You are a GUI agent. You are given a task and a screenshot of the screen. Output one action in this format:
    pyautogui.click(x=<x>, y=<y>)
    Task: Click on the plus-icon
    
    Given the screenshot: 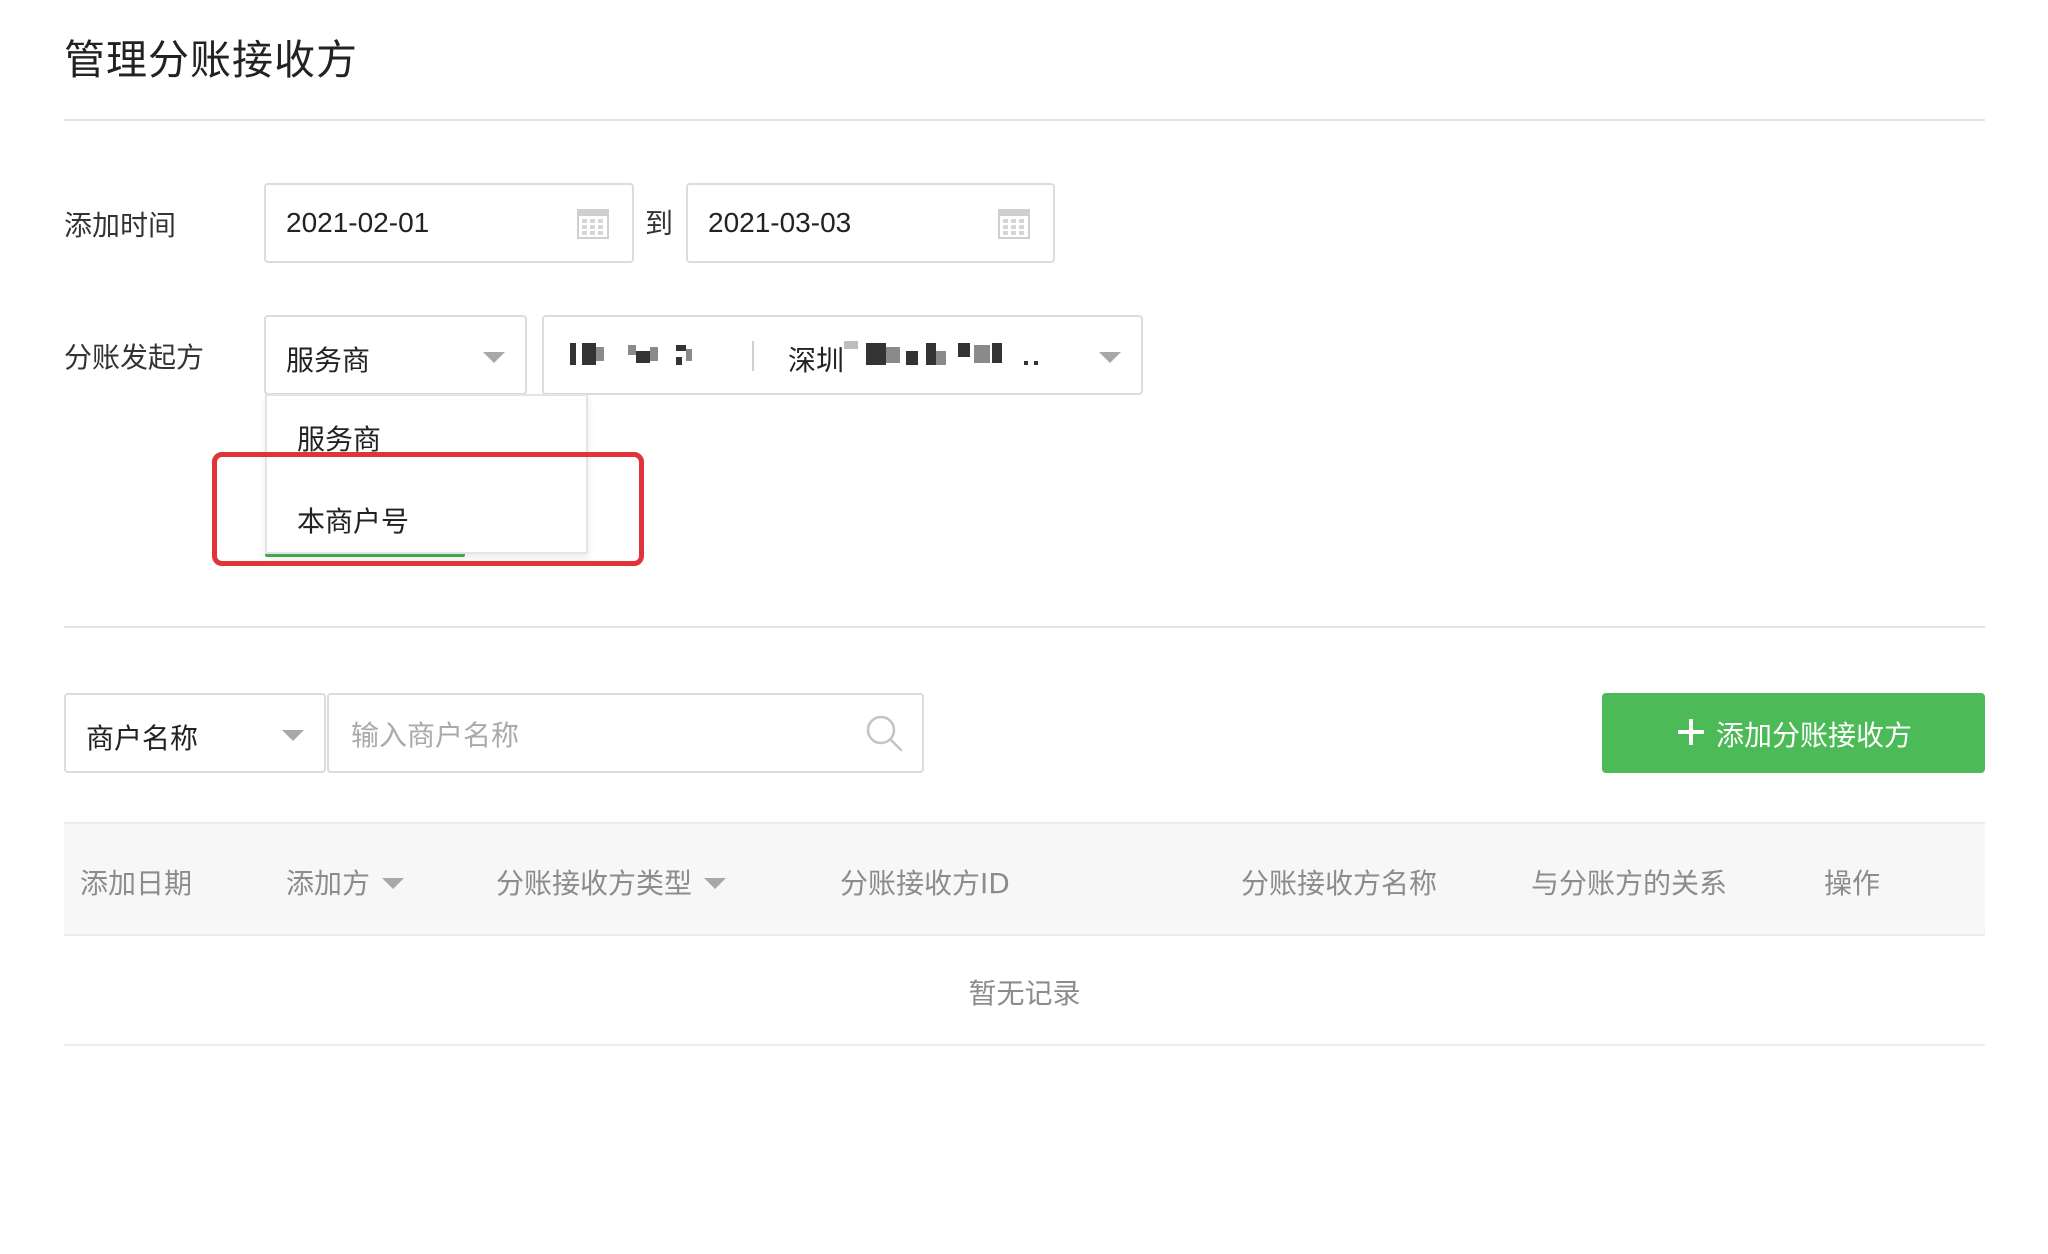 What is the action you would take?
    pyautogui.click(x=1691, y=732)
    